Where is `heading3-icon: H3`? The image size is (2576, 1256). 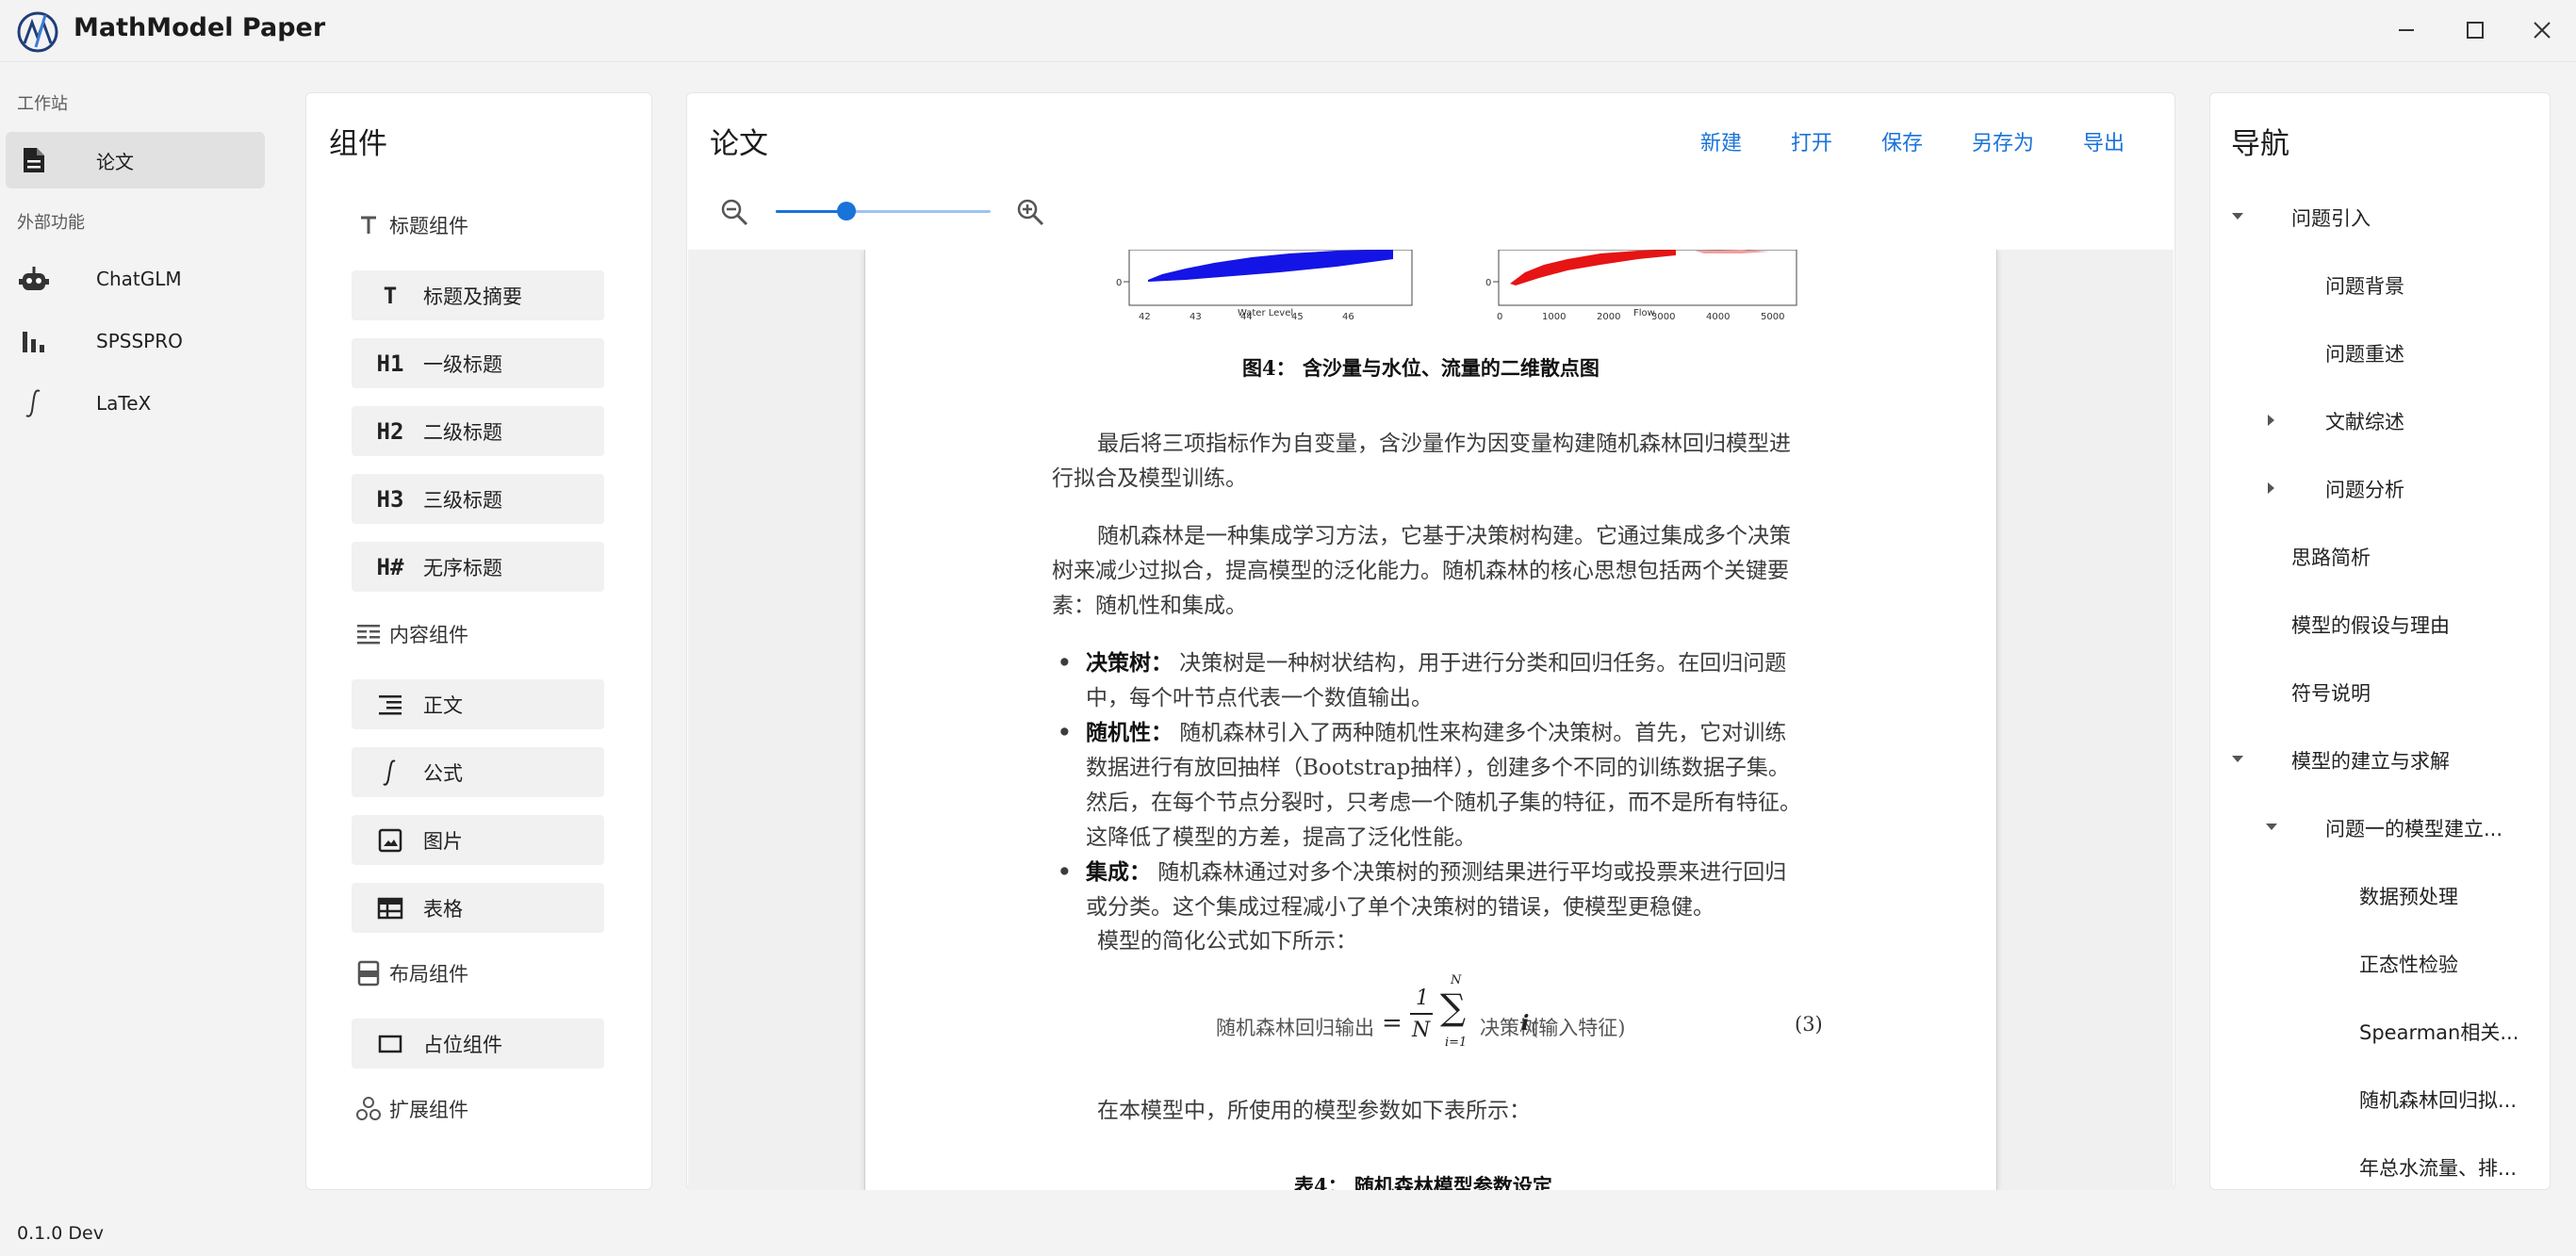 heading3-icon: H3 is located at coordinates (390, 499).